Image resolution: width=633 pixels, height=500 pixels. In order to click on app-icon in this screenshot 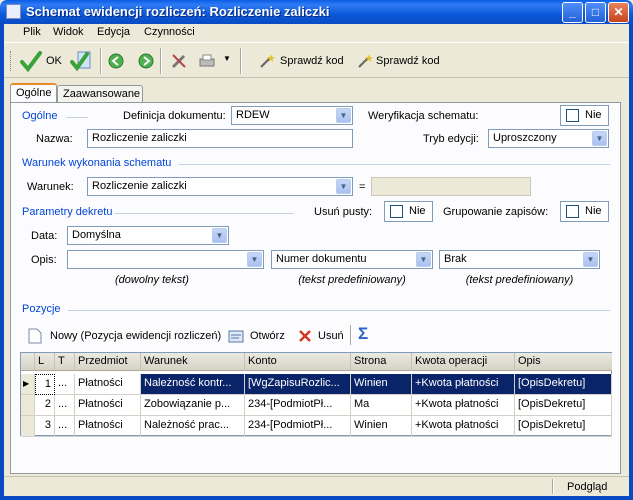, I will do `click(13, 11)`.